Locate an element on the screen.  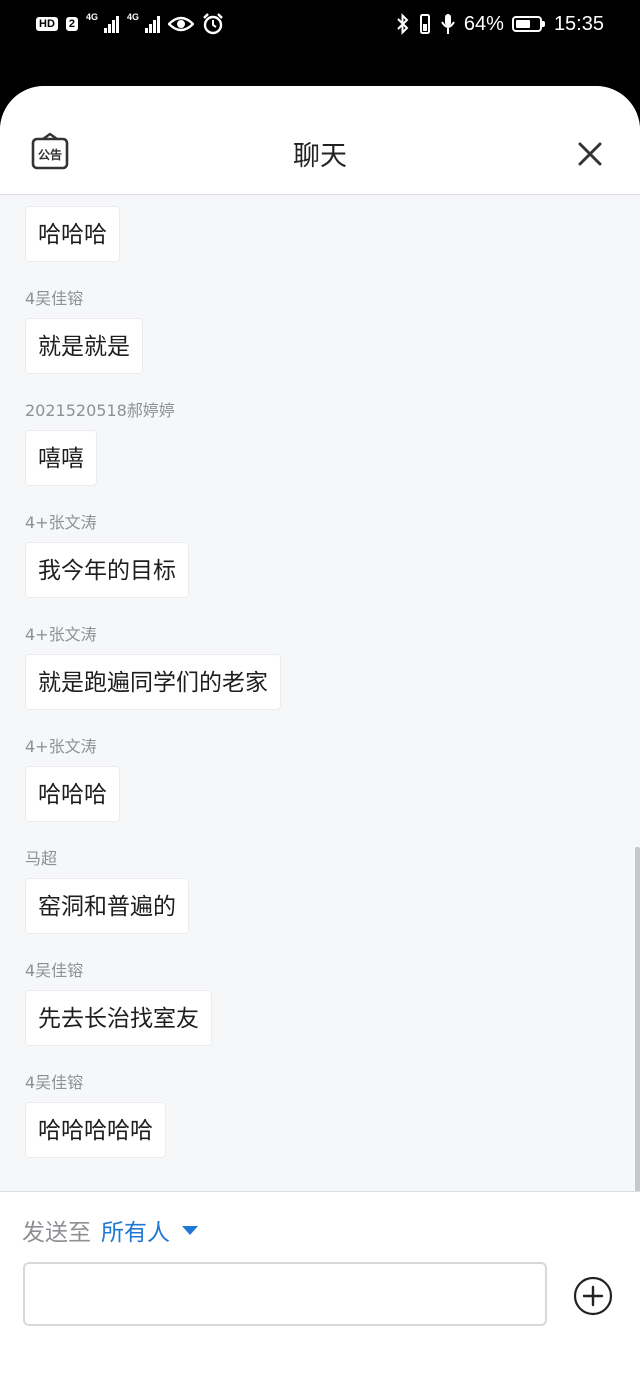
microphone-icon is located at coordinates (448, 24).